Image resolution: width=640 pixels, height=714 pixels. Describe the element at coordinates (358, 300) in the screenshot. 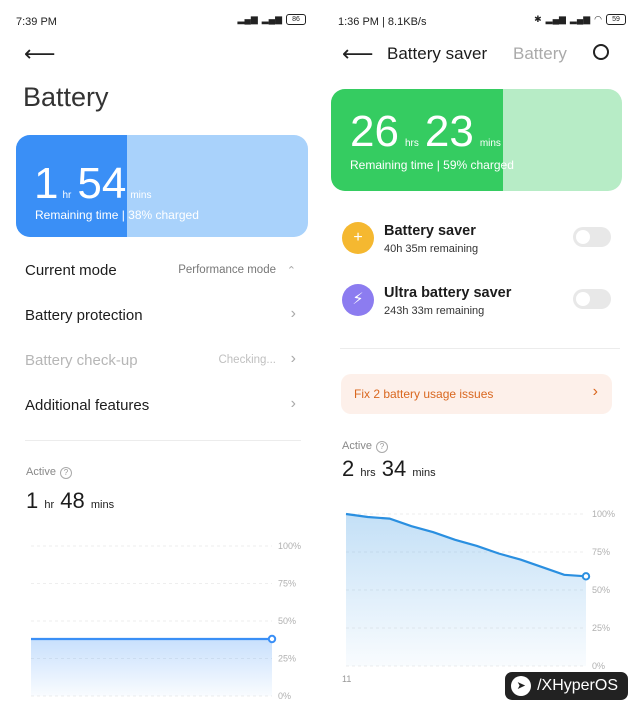

I see `lightning-icon: ⚡` at that location.